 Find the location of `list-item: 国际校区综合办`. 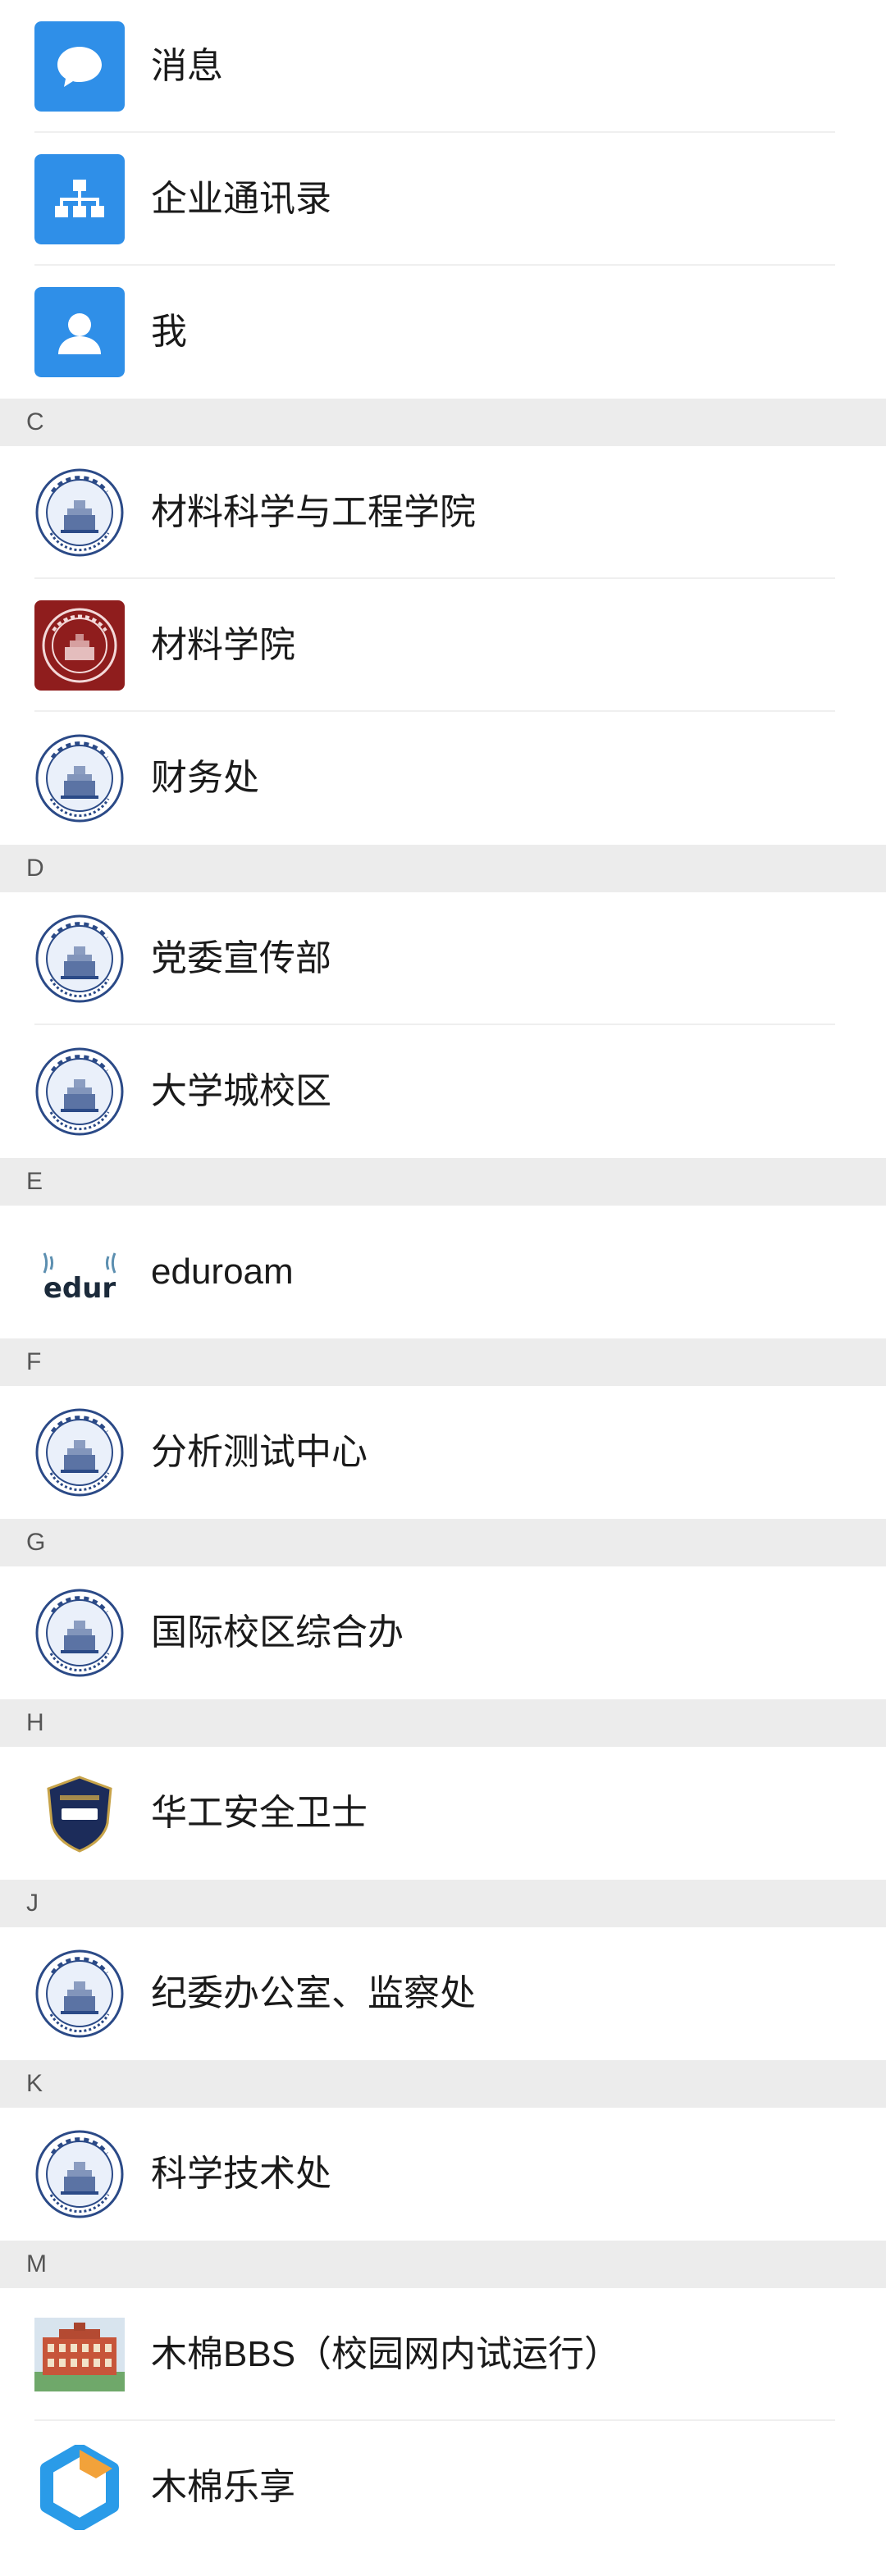

list-item: 国际校区综合办 is located at coordinates (443, 1632).